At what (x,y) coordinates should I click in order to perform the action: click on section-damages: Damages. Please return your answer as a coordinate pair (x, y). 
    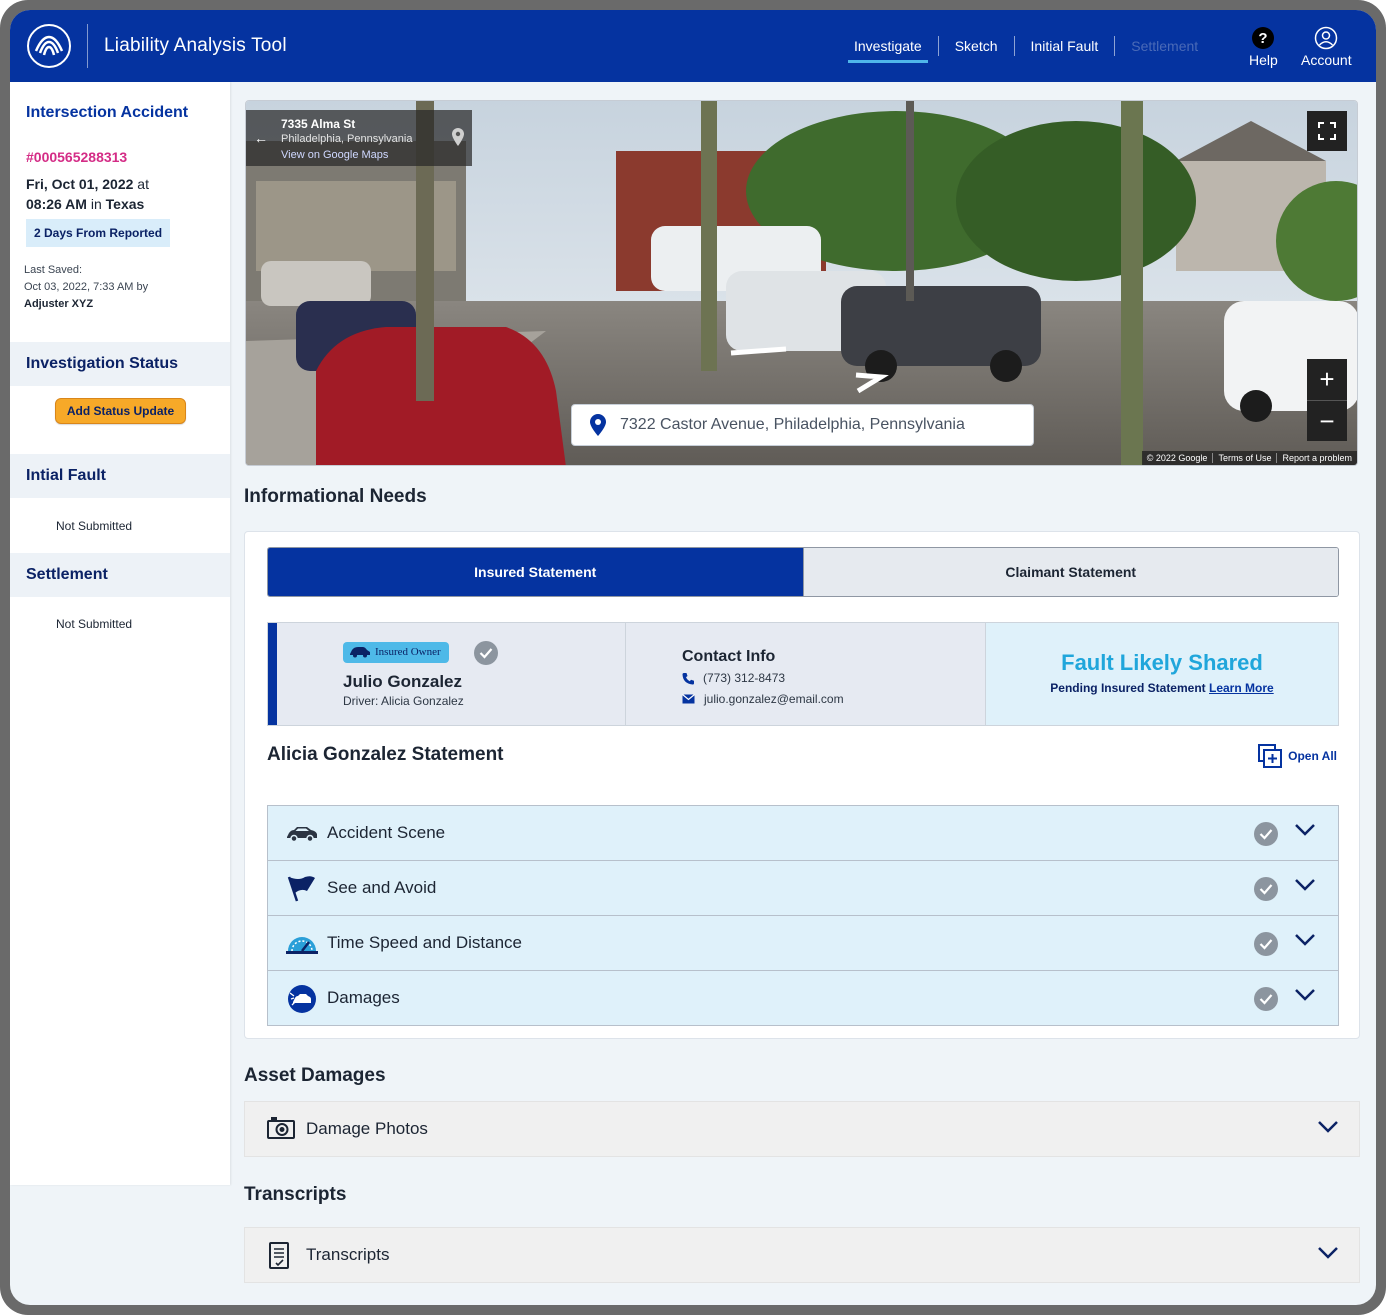
    Looking at the image, I should click on (803, 998).